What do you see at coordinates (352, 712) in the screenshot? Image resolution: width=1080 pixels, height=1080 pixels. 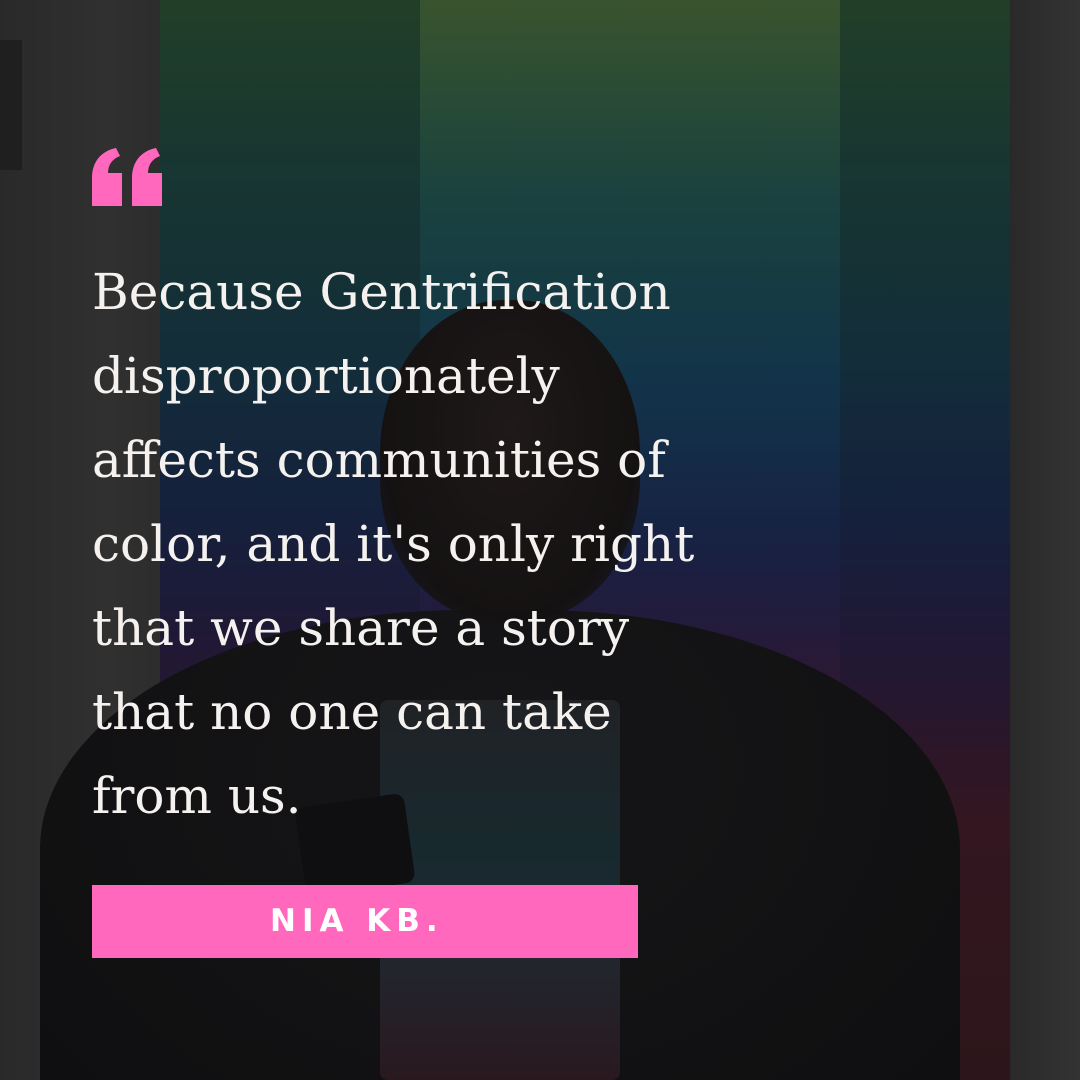 I see `quote-line: that no one can take` at bounding box center [352, 712].